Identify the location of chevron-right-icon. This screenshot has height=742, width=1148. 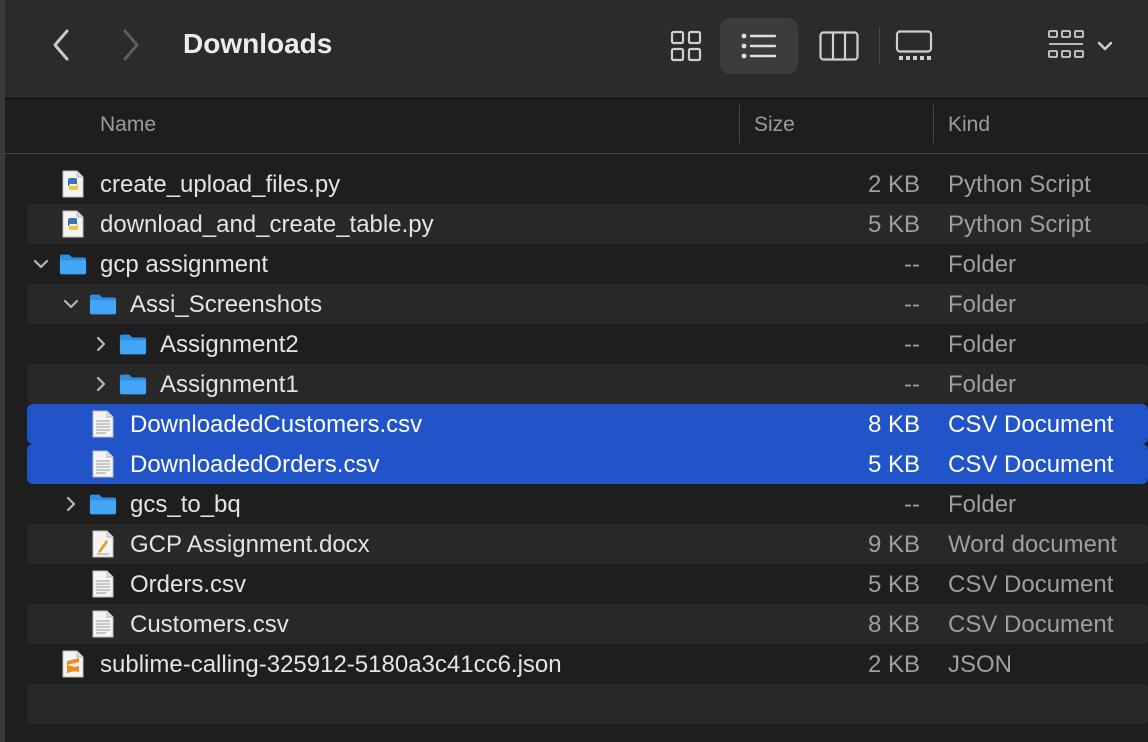
(131, 45).